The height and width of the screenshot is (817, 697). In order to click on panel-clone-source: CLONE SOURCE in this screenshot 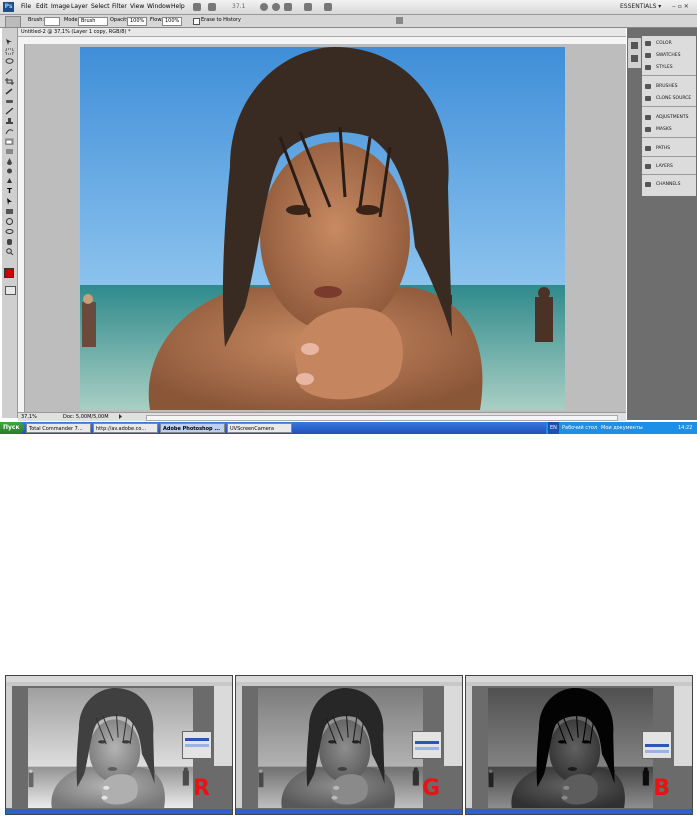, I will do `click(669, 98)`.